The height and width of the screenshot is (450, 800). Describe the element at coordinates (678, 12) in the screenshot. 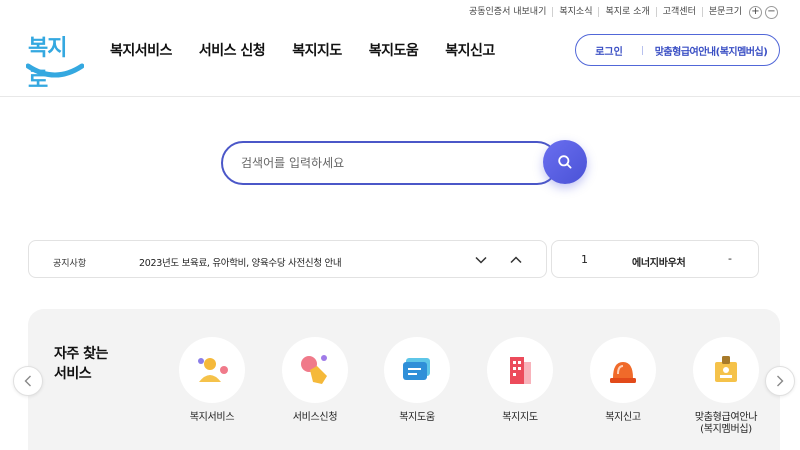

I see `customer-center-link: 고객센터` at that location.